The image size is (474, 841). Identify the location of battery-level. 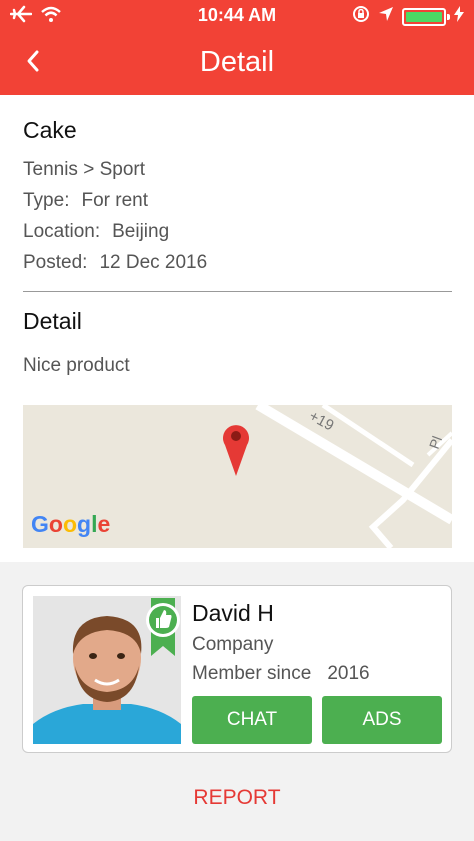
(424, 16).